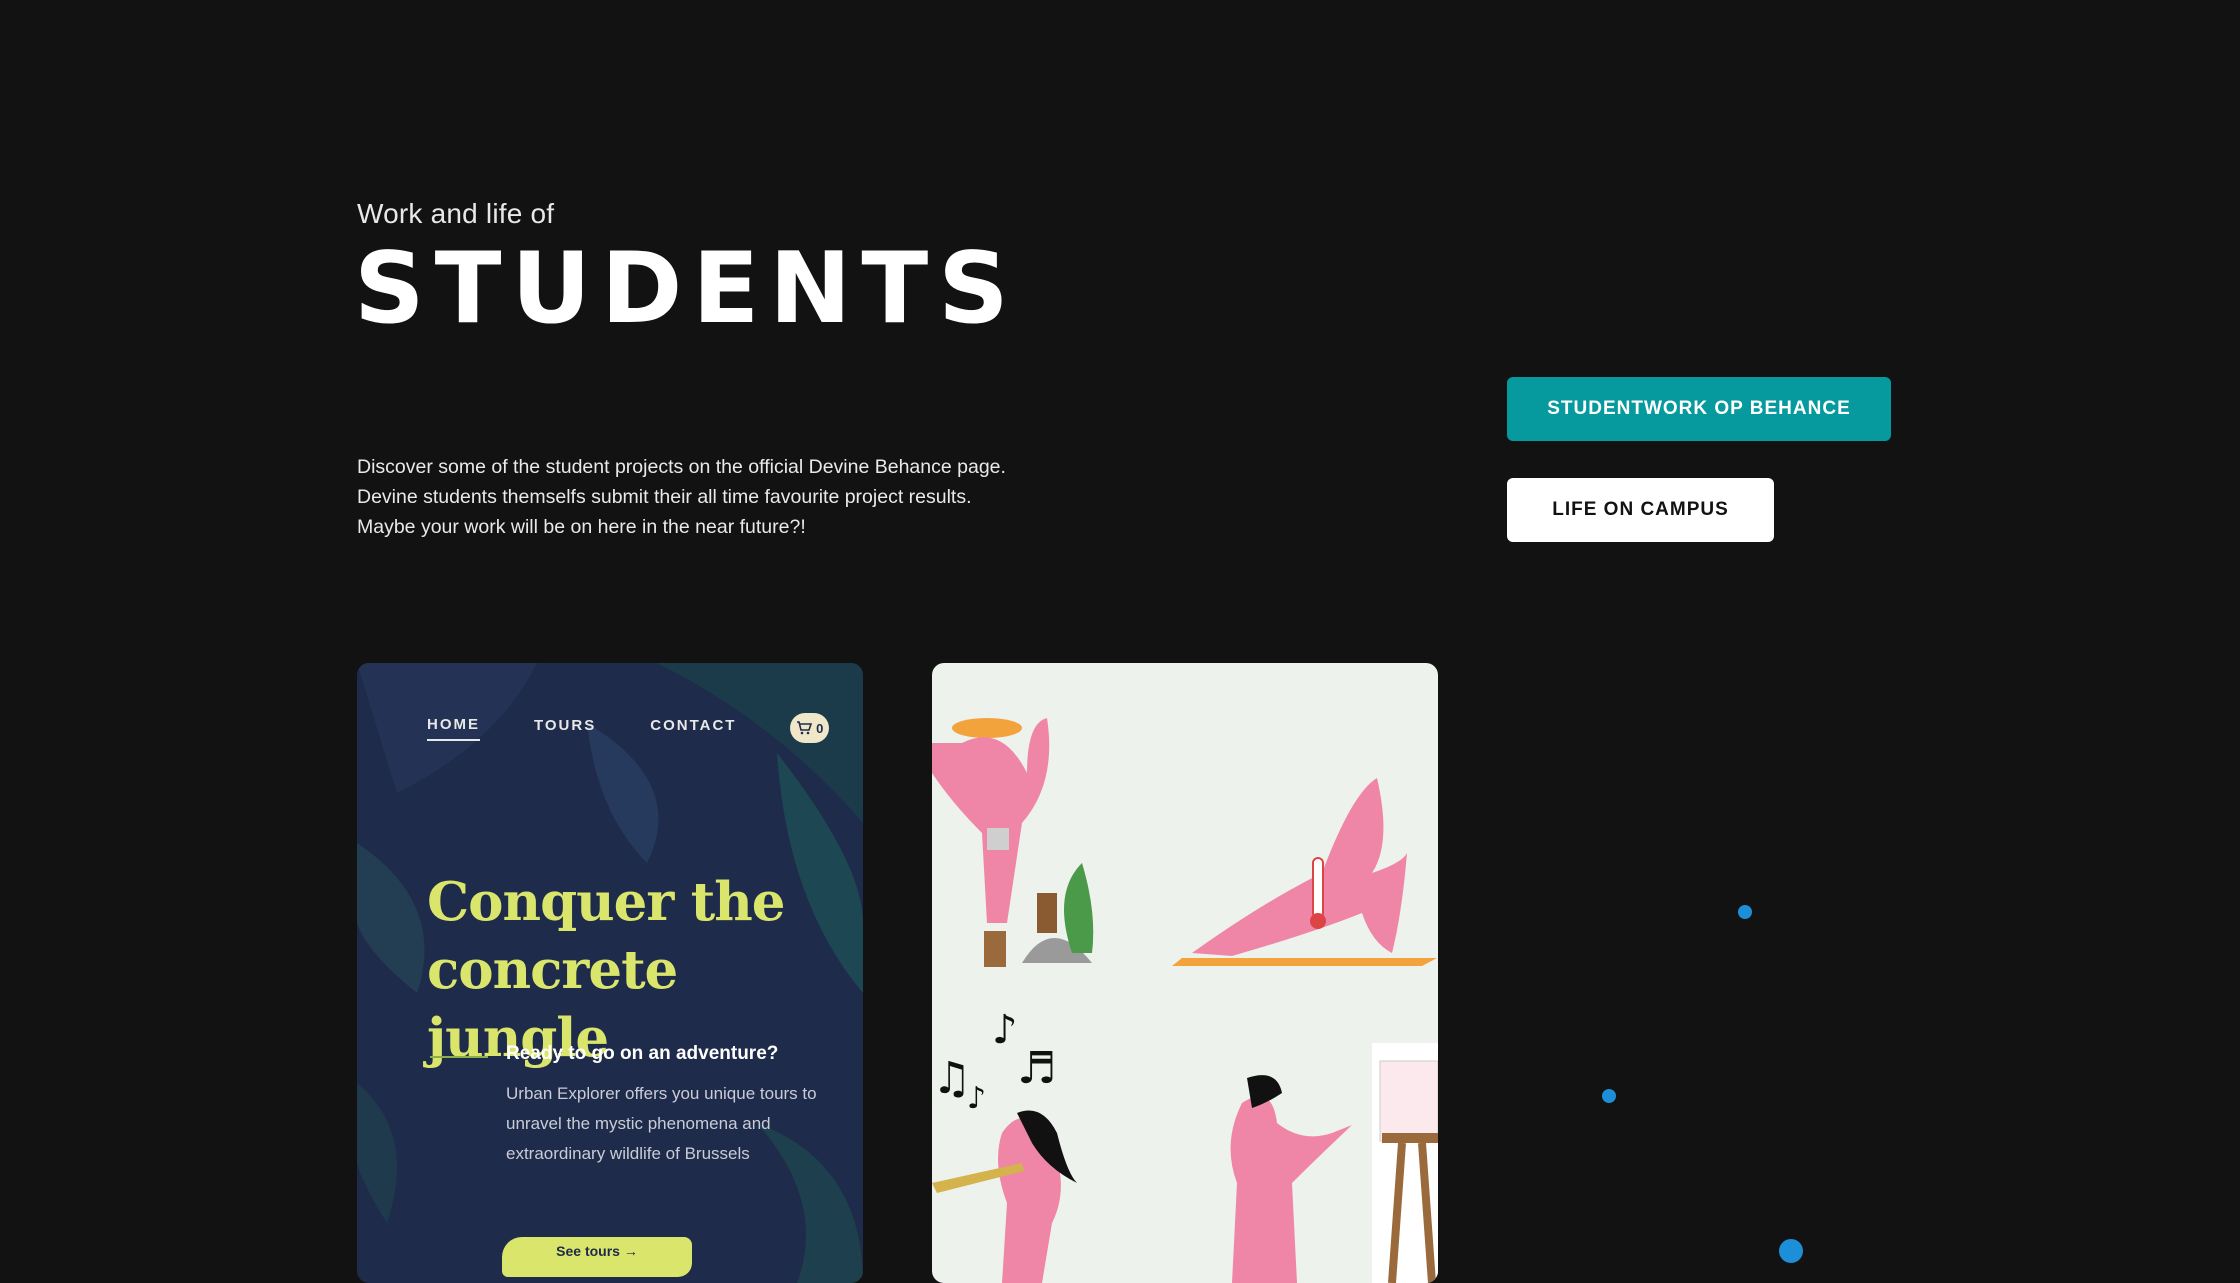  I want to click on project-card-illustrations: ♪ ♫ ♬ ♪, so click(1185, 973).